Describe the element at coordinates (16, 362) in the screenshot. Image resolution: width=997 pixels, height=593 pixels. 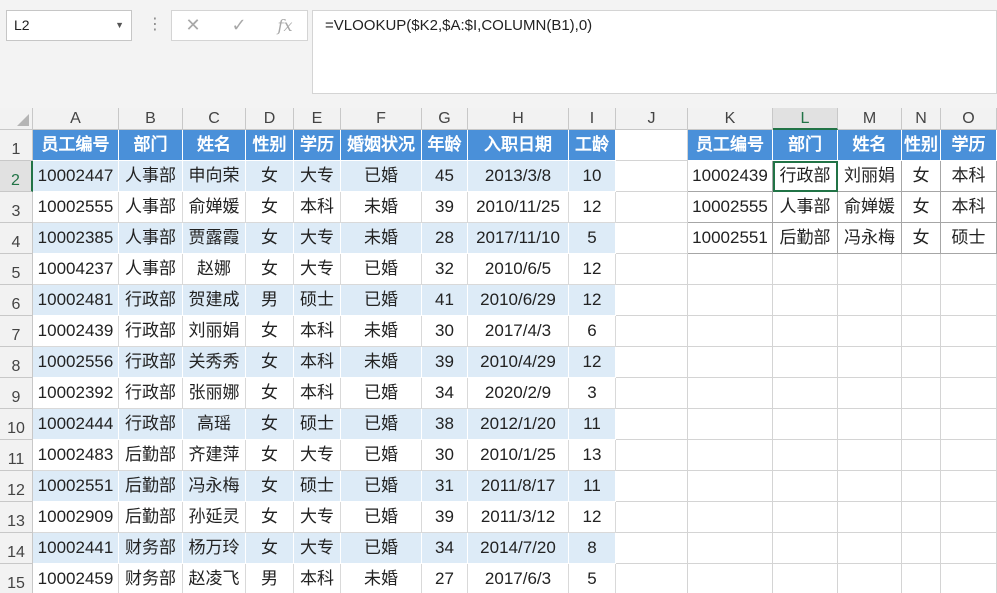
I see `row-header-8: 8` at that location.